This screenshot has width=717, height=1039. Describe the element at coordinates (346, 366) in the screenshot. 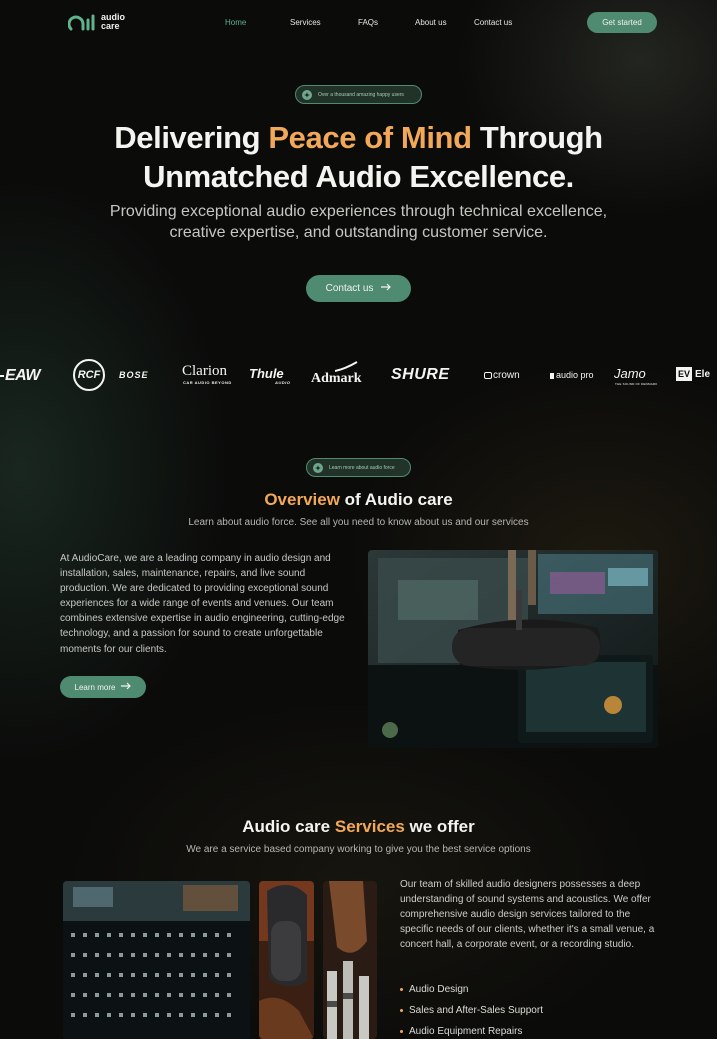

I see `admark-swoosh-icon` at that location.